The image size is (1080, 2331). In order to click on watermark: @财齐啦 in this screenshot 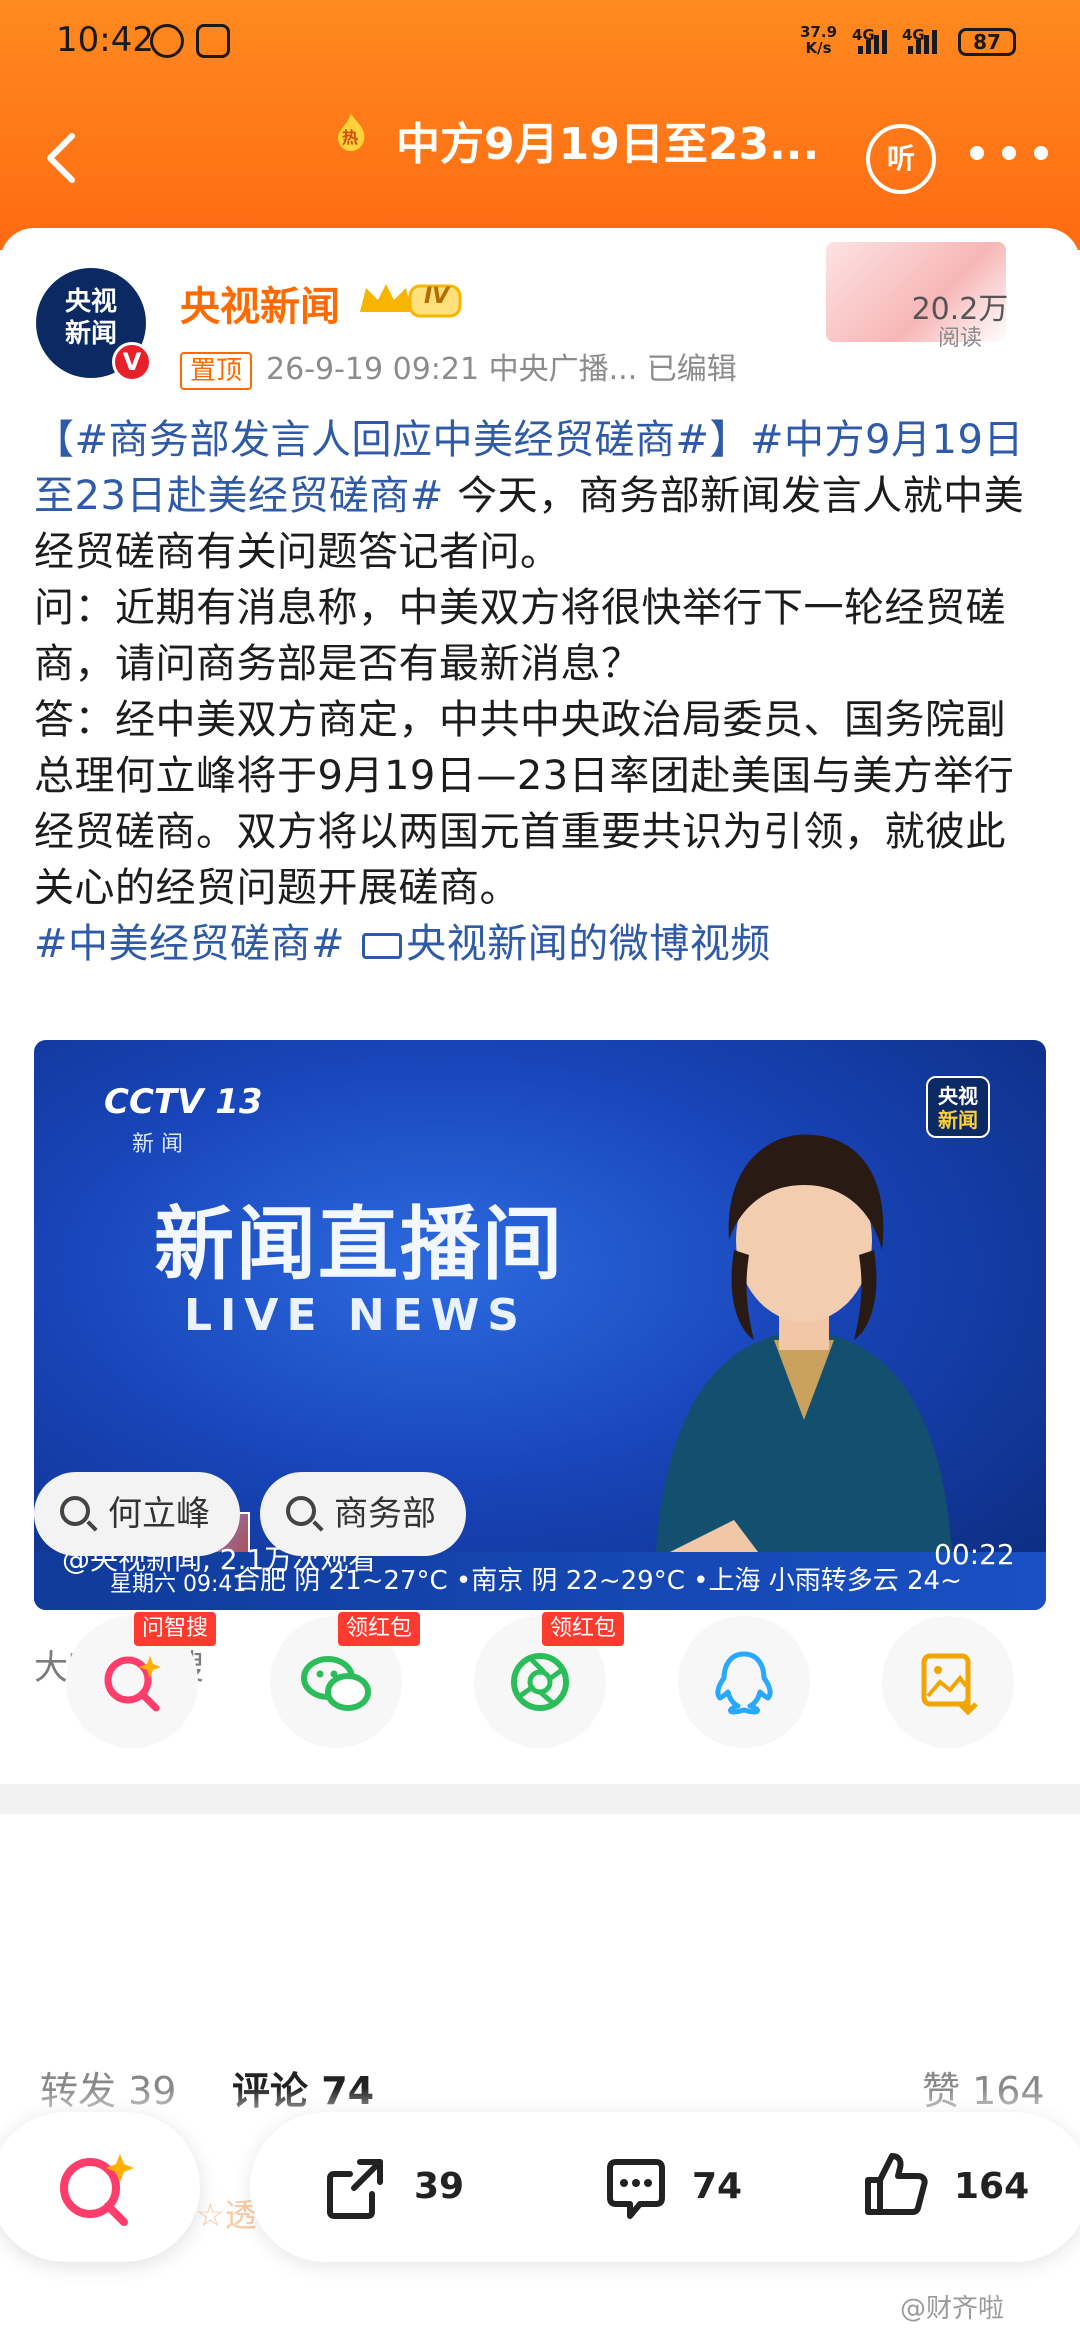, I will do `click(952, 2309)`.